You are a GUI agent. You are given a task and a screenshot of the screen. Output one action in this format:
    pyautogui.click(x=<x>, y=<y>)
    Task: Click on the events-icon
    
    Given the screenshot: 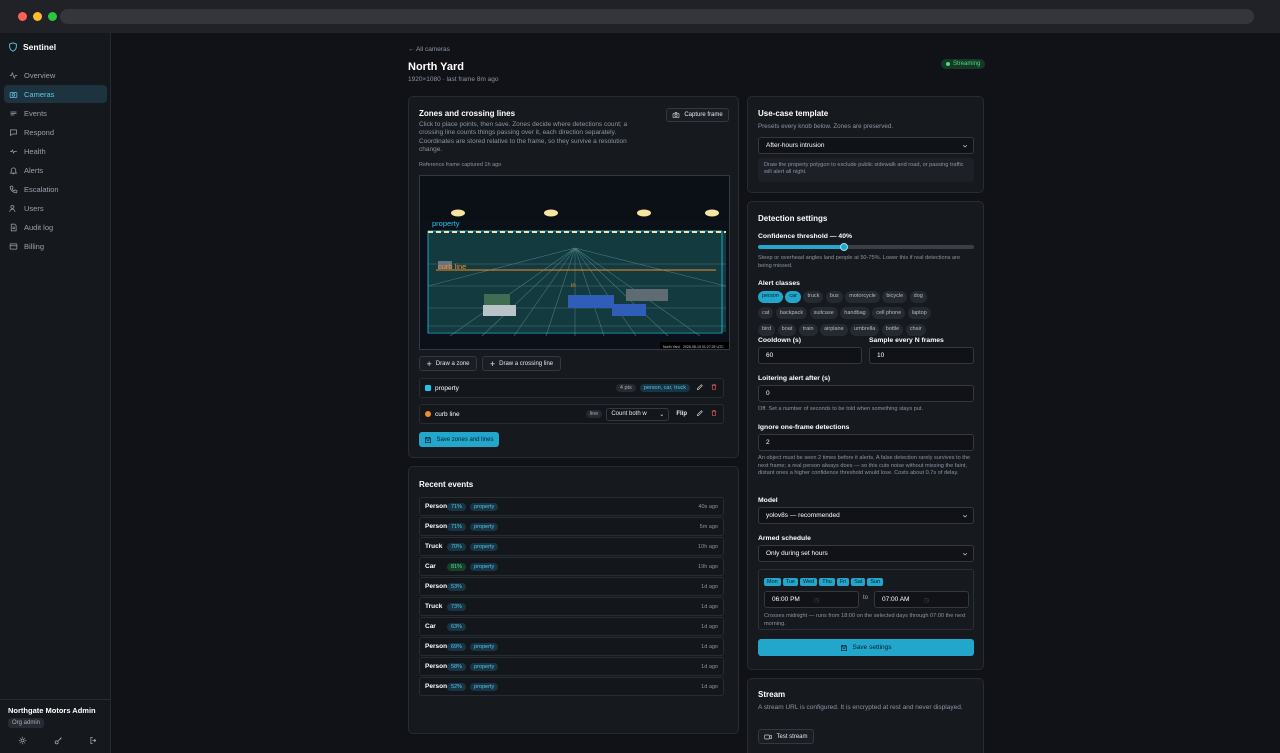 What is the action you would take?
    pyautogui.click(x=13, y=113)
    